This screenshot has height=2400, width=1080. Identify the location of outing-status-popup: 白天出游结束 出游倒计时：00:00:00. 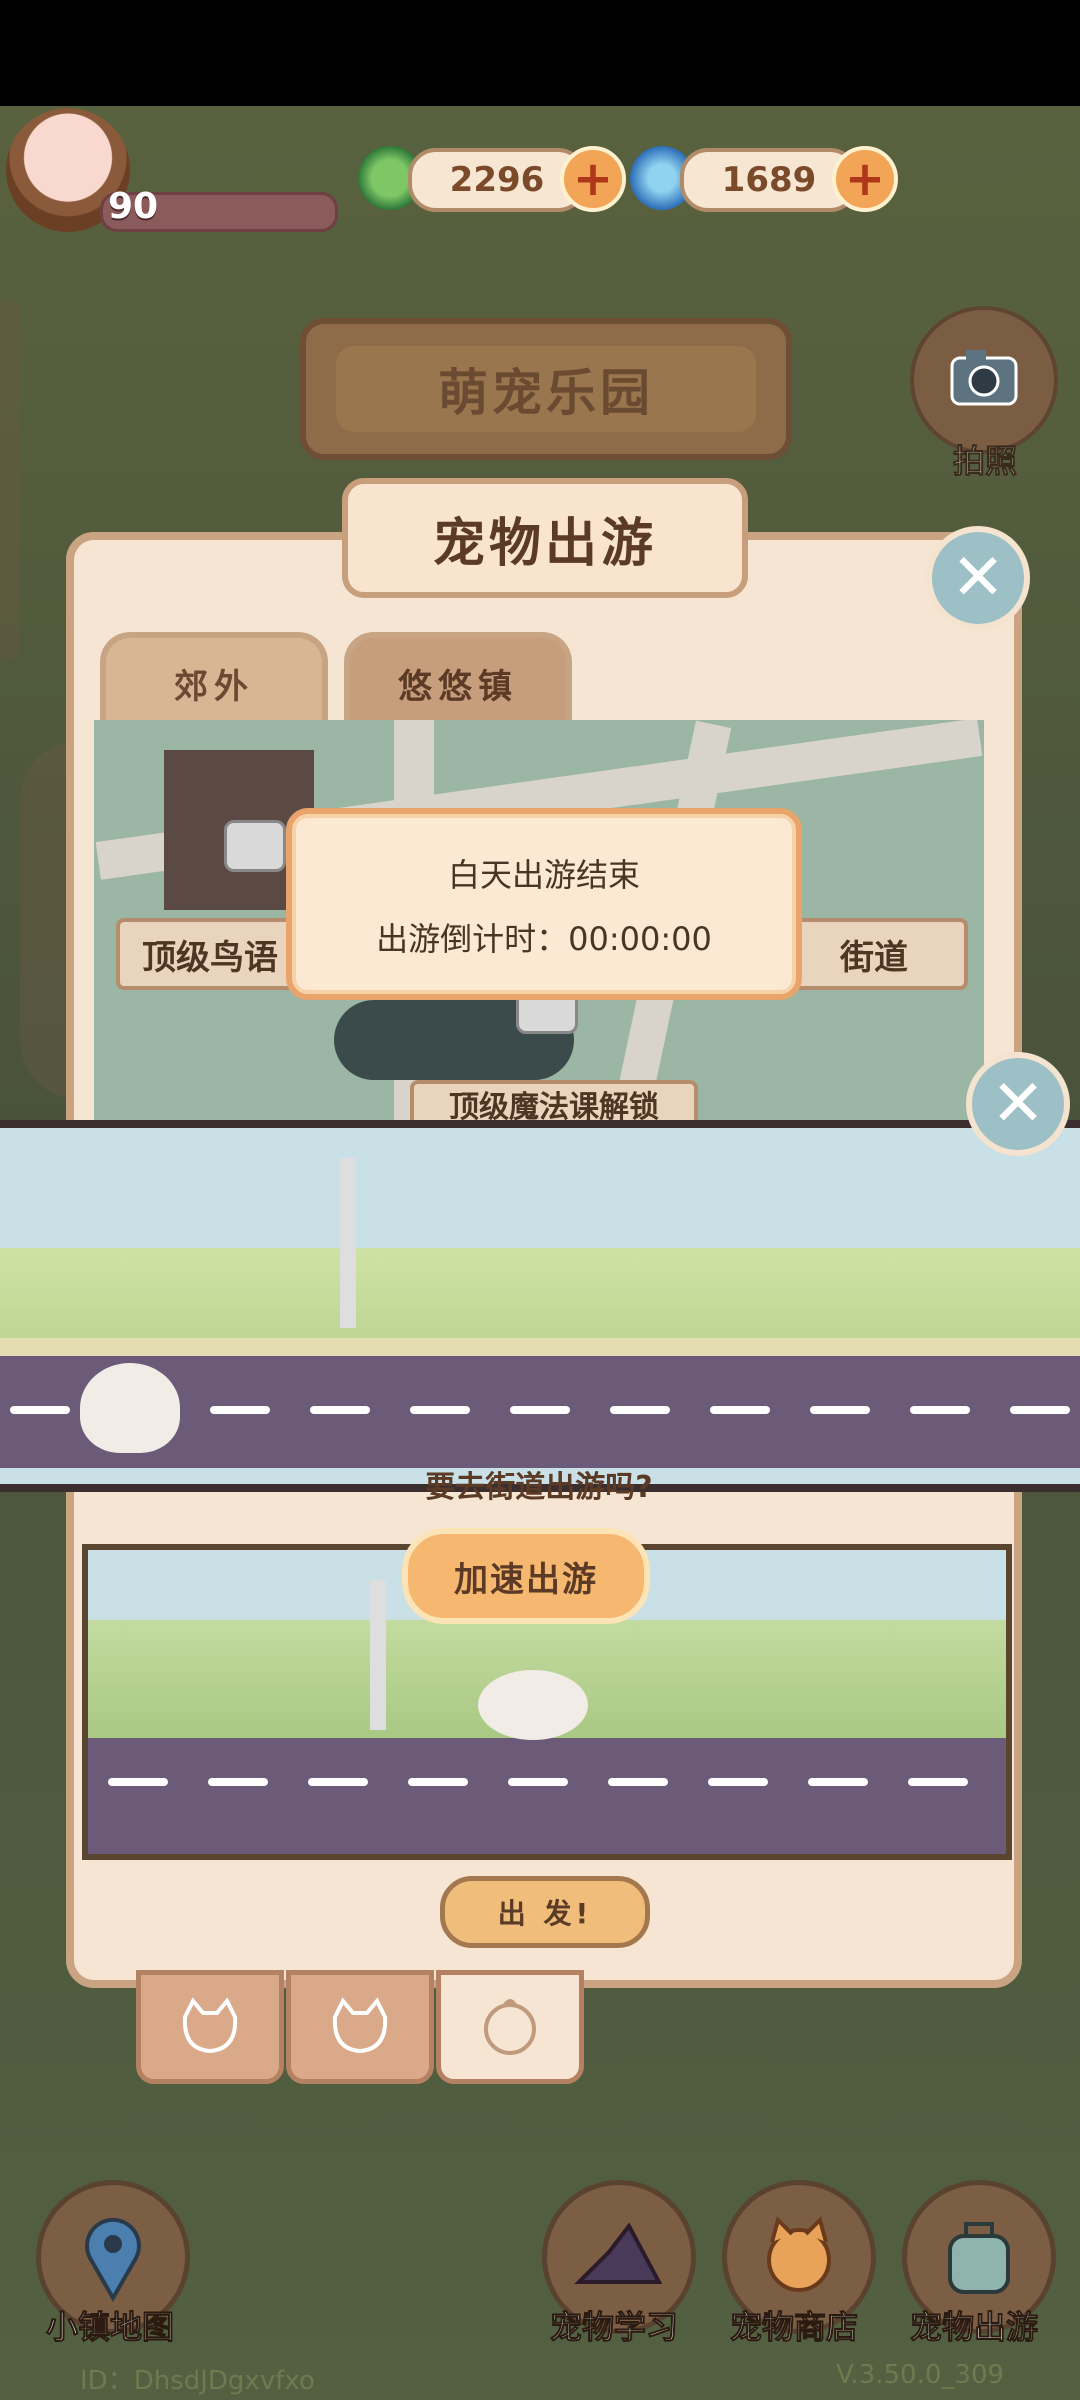
(544, 904).